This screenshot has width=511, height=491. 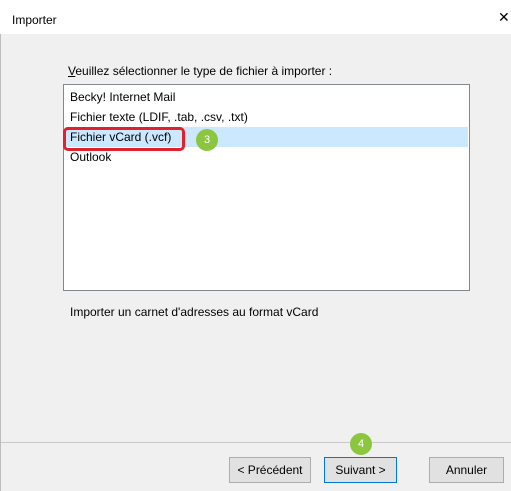 What do you see at coordinates (466, 470) in the screenshot?
I see `cancel-button: Annuler` at bounding box center [466, 470].